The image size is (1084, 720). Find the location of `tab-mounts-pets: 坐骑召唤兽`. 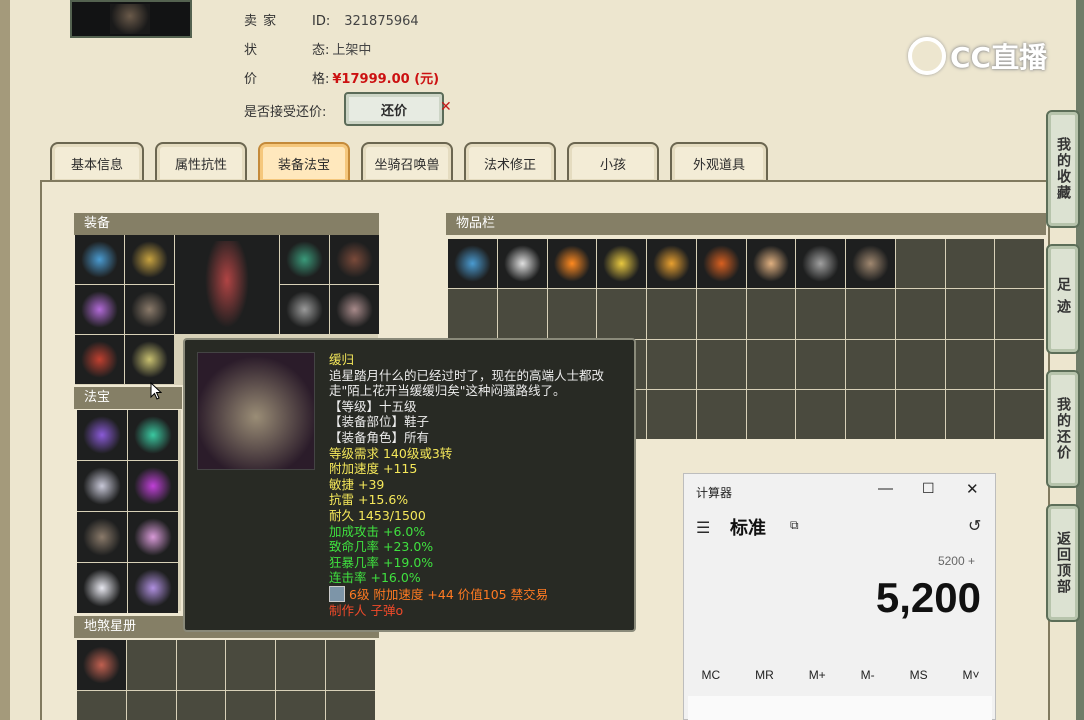

tab-mounts-pets: 坐骑召唤兽 is located at coordinates (407, 162).